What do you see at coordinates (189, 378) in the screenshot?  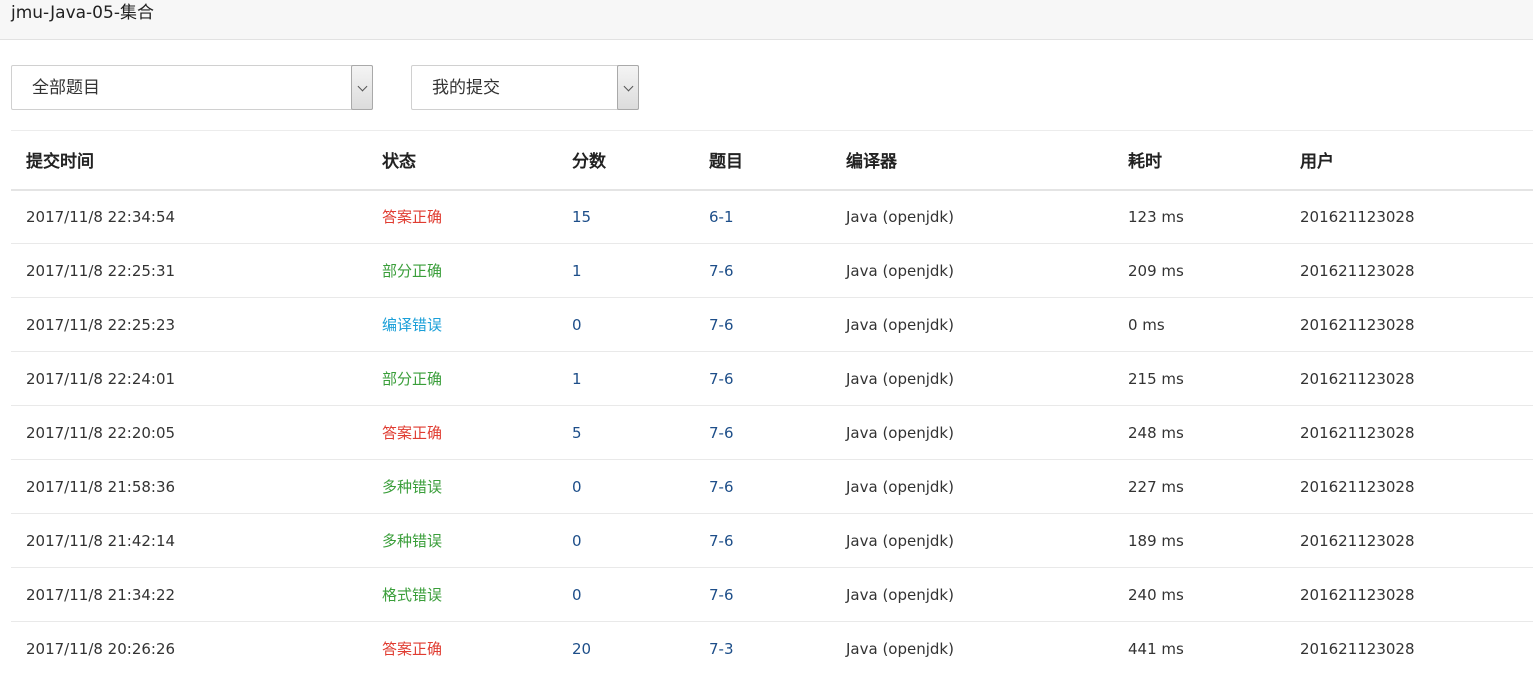 I see `cell-submit-time: 2017/11/8 22:24:01` at bounding box center [189, 378].